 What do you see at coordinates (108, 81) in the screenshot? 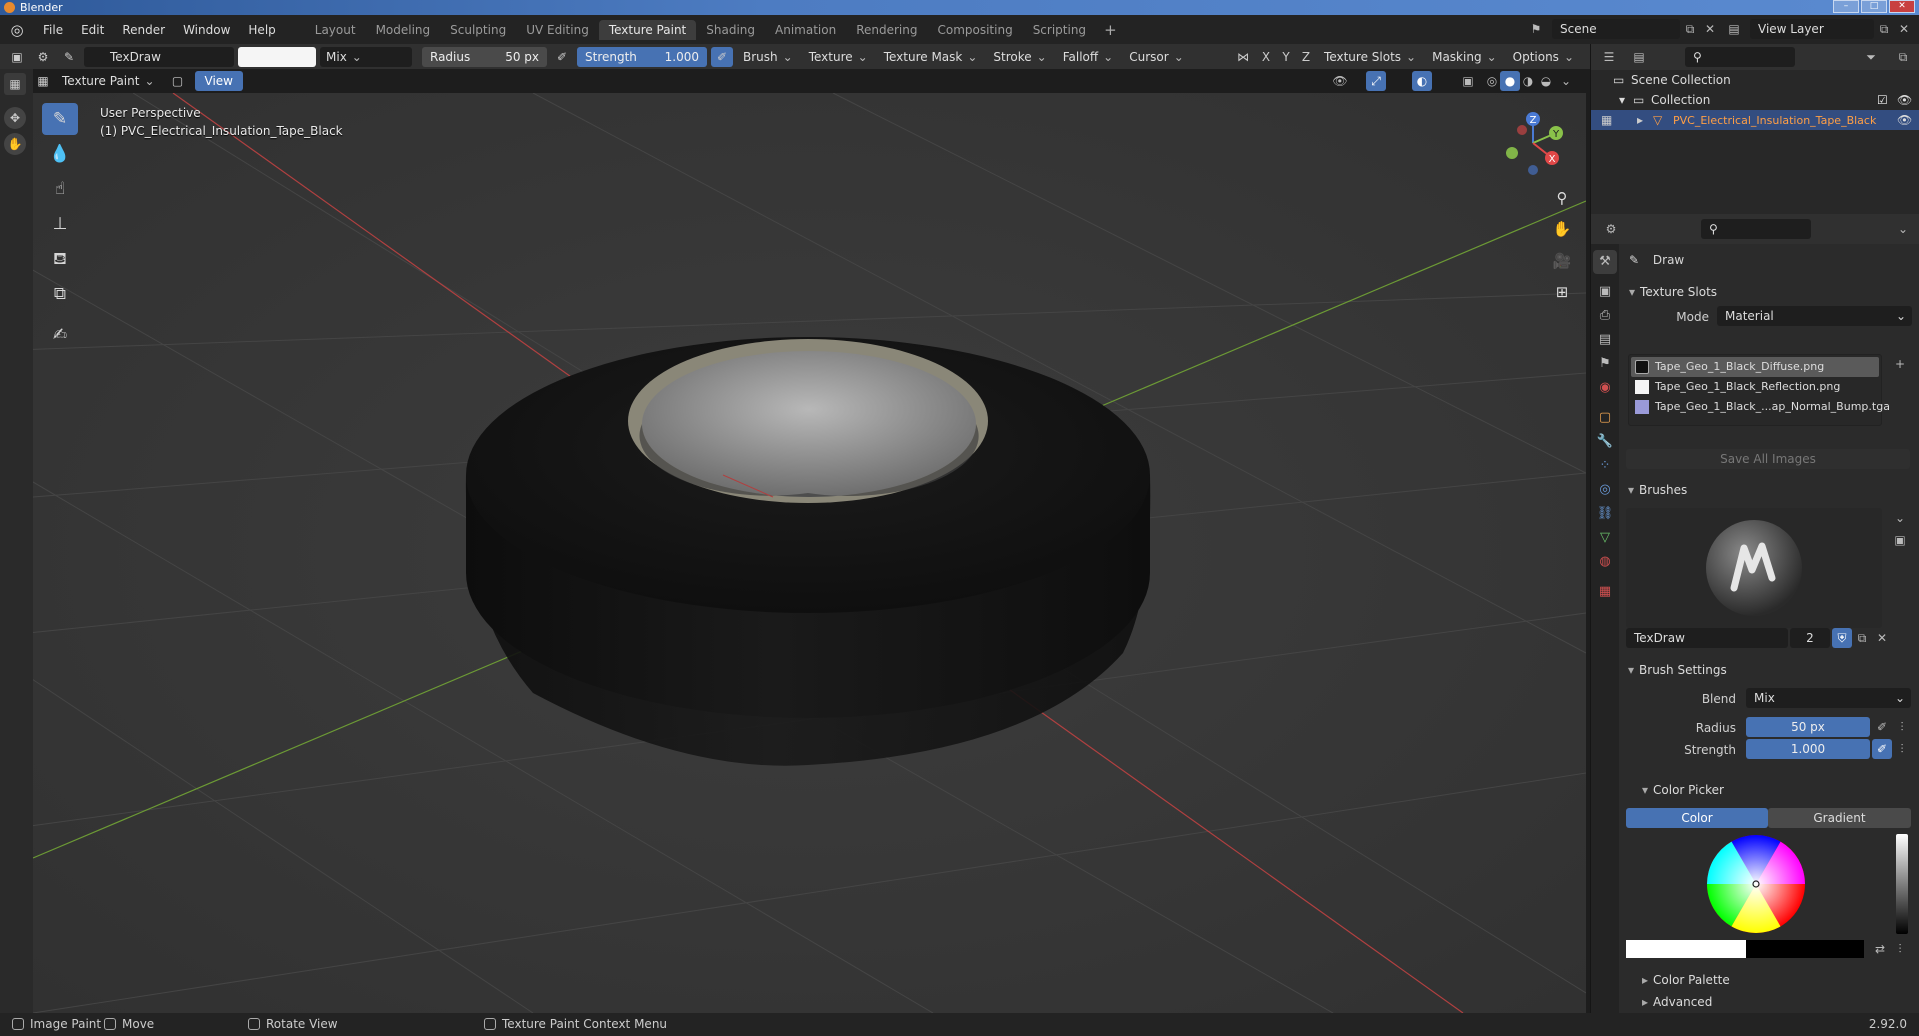
I see `mode-dropdown: Texture Paint` at bounding box center [108, 81].